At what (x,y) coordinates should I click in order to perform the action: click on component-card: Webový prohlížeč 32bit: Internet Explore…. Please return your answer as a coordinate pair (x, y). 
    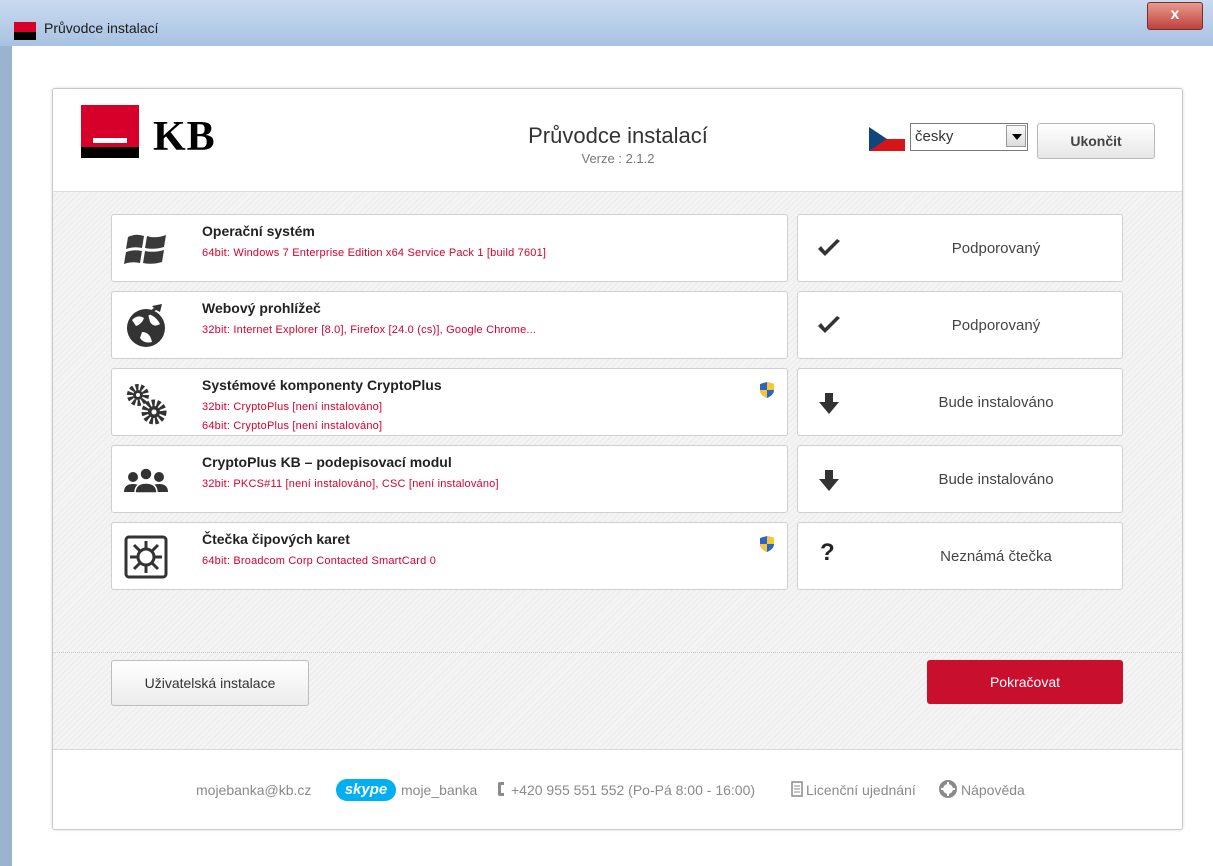
    Looking at the image, I should click on (449, 325).